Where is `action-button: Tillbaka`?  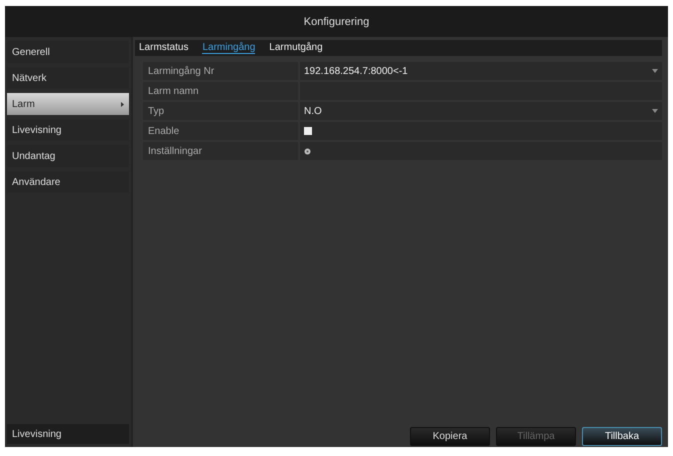
action-button: Tillbaka is located at coordinates (622, 436).